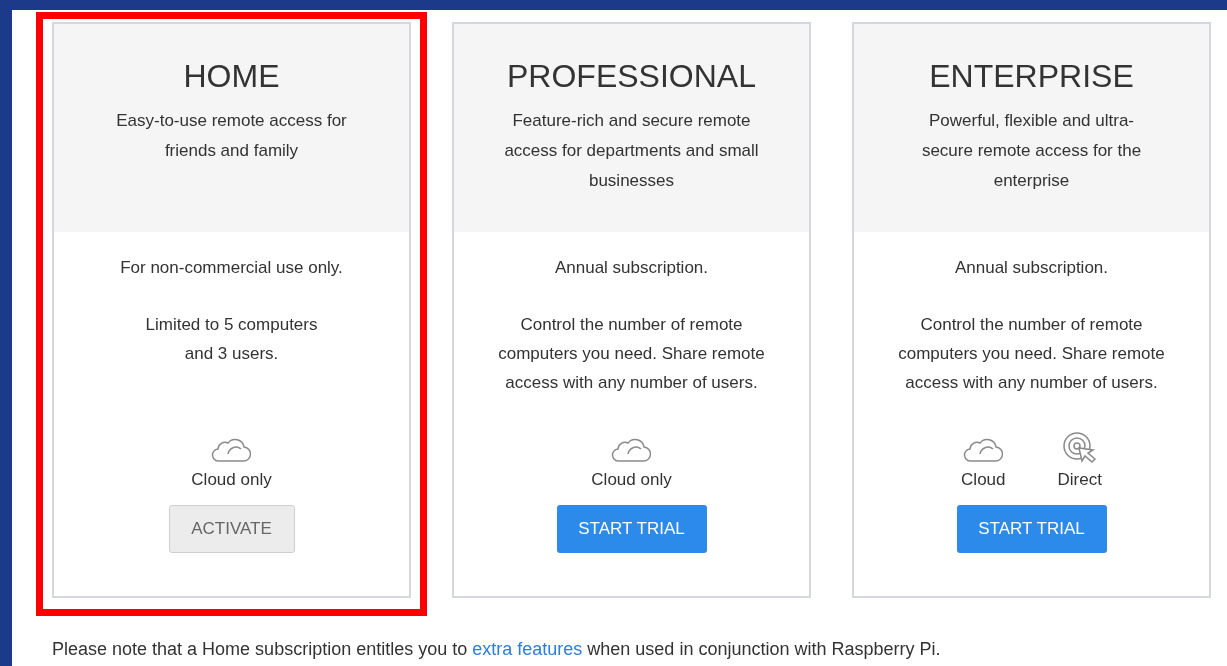 This screenshot has width=1227, height=666. What do you see at coordinates (231, 529) in the screenshot?
I see `activate-button: ACTIVATE` at bounding box center [231, 529].